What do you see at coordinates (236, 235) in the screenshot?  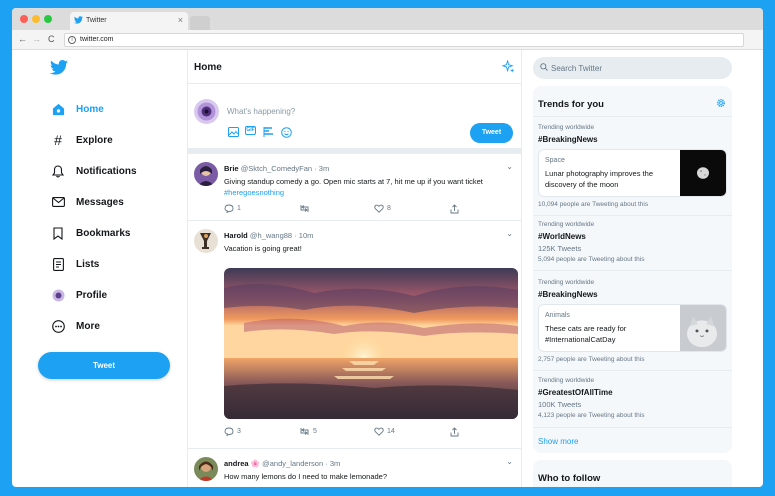 I see `tweet-author: Harold` at bounding box center [236, 235].